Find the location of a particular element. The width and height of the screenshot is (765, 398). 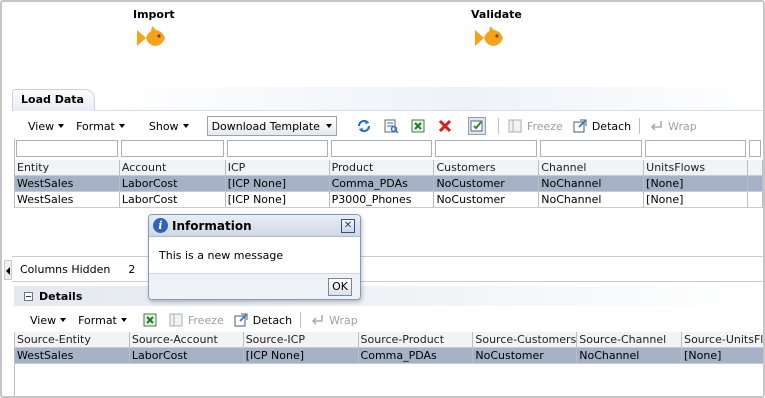

columns-hidden-count: 2 is located at coordinates (132, 269).